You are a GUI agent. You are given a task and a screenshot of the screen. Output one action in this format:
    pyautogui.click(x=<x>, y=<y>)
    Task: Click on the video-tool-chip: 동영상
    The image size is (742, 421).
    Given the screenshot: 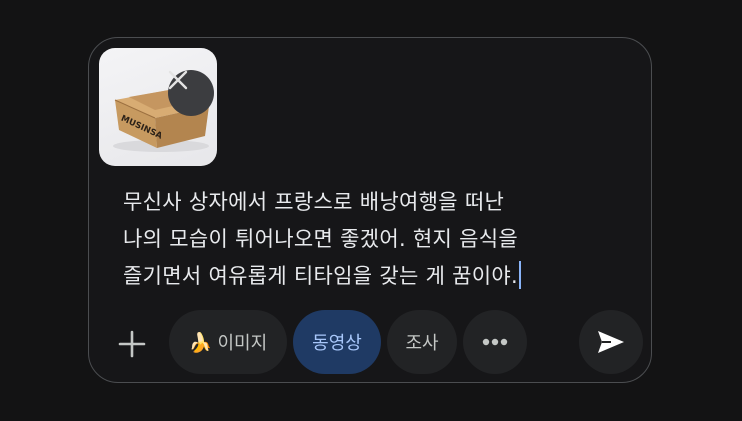 What is the action you would take?
    pyautogui.click(x=337, y=342)
    